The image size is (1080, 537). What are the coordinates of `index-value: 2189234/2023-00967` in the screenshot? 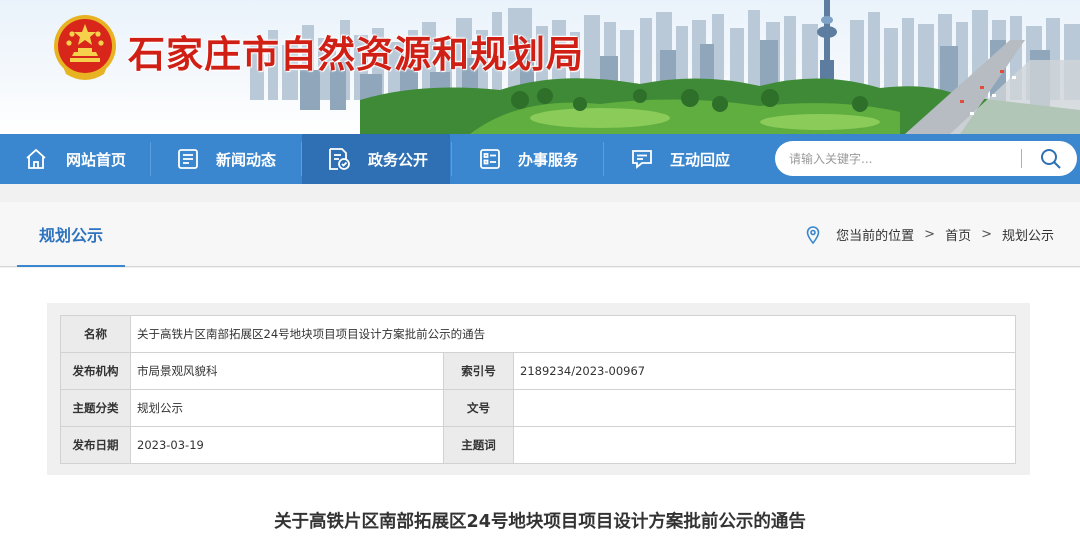 It's located at (764, 371).